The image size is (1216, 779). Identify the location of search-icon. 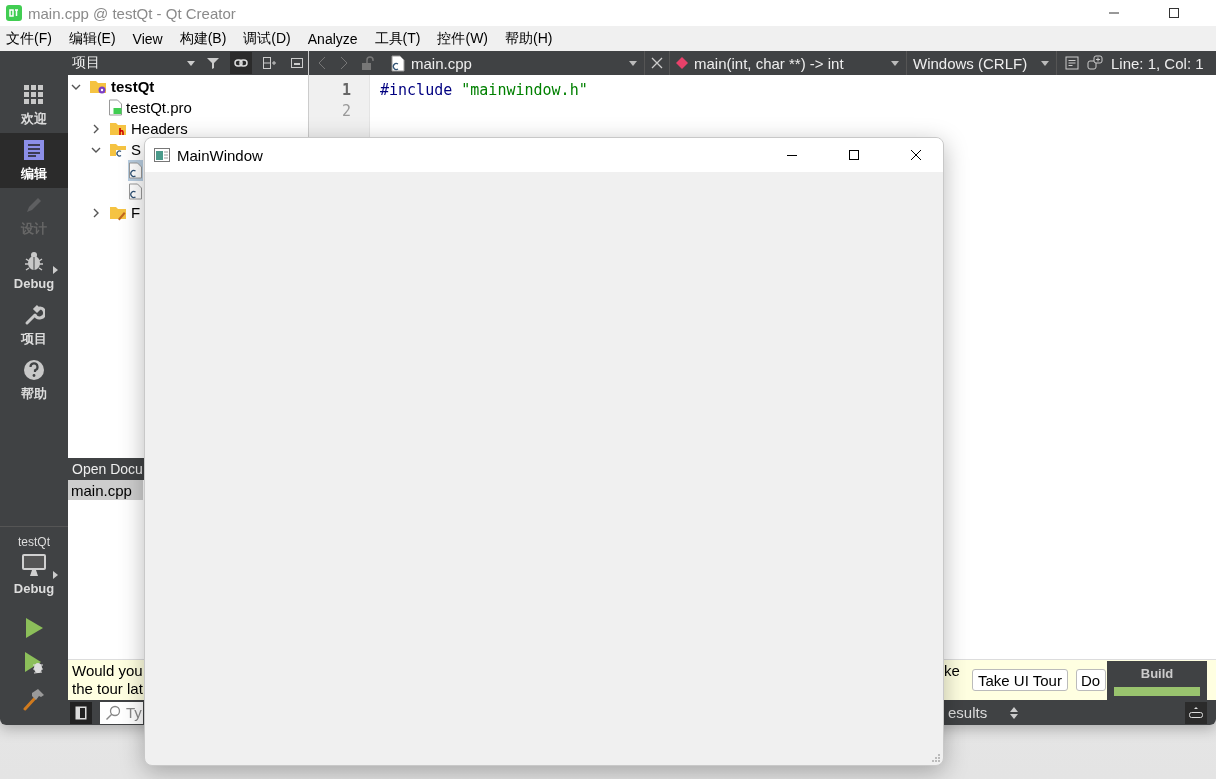
(113, 712).